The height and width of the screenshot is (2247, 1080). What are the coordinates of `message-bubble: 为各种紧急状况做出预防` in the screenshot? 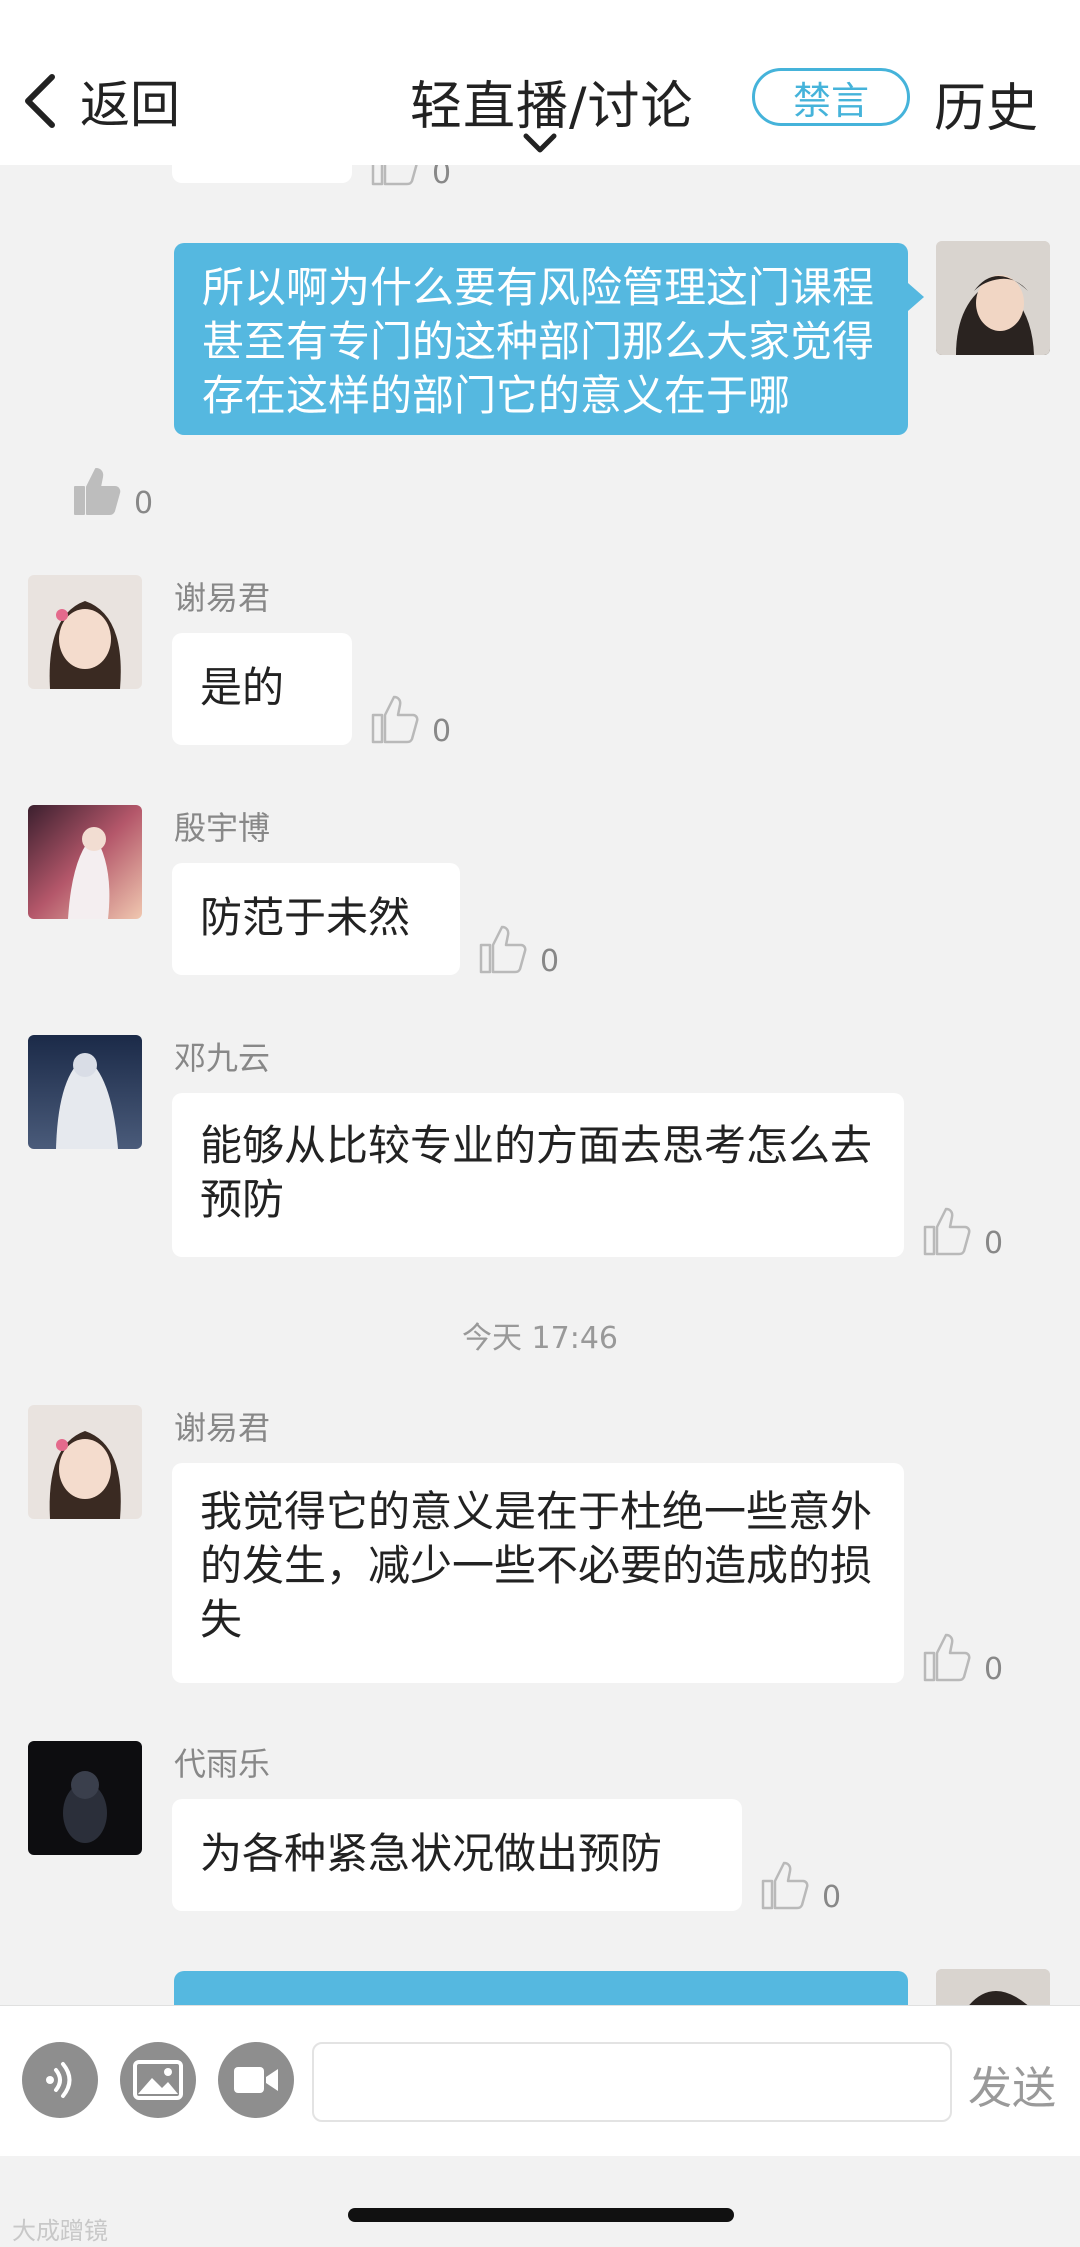 It's located at (457, 1855).